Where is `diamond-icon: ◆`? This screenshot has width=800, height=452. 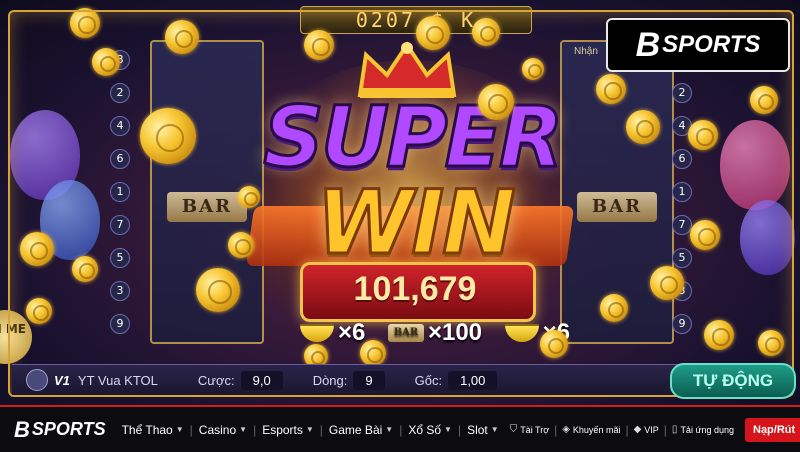 diamond-icon: ◆ is located at coordinates (637, 429).